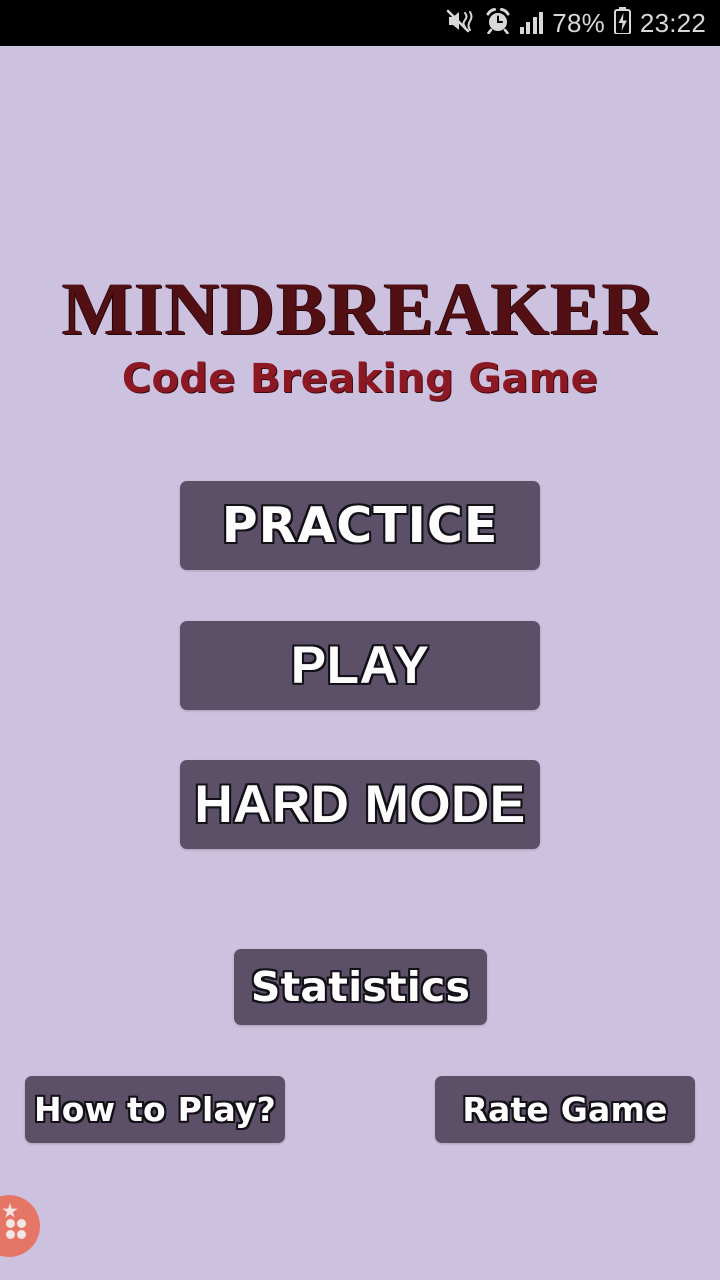 This screenshot has height=1280, width=720. What do you see at coordinates (360, 309) in the screenshot?
I see `app-title: MINDBREAKER` at bounding box center [360, 309].